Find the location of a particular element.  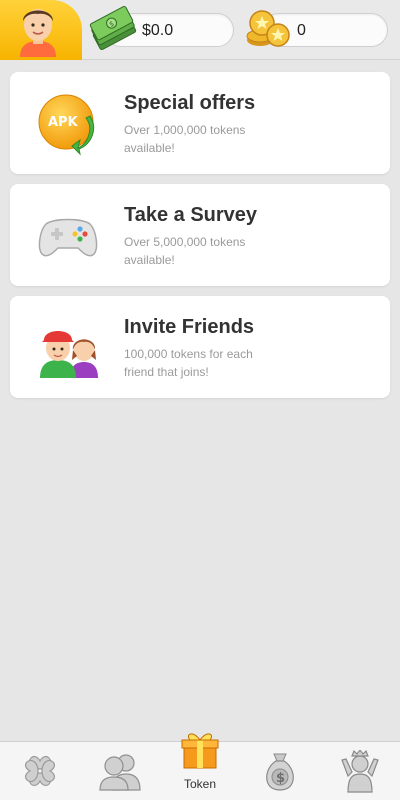

card-subtitle: Over 1,000,000 tokens available! is located at coordinates (185, 139).